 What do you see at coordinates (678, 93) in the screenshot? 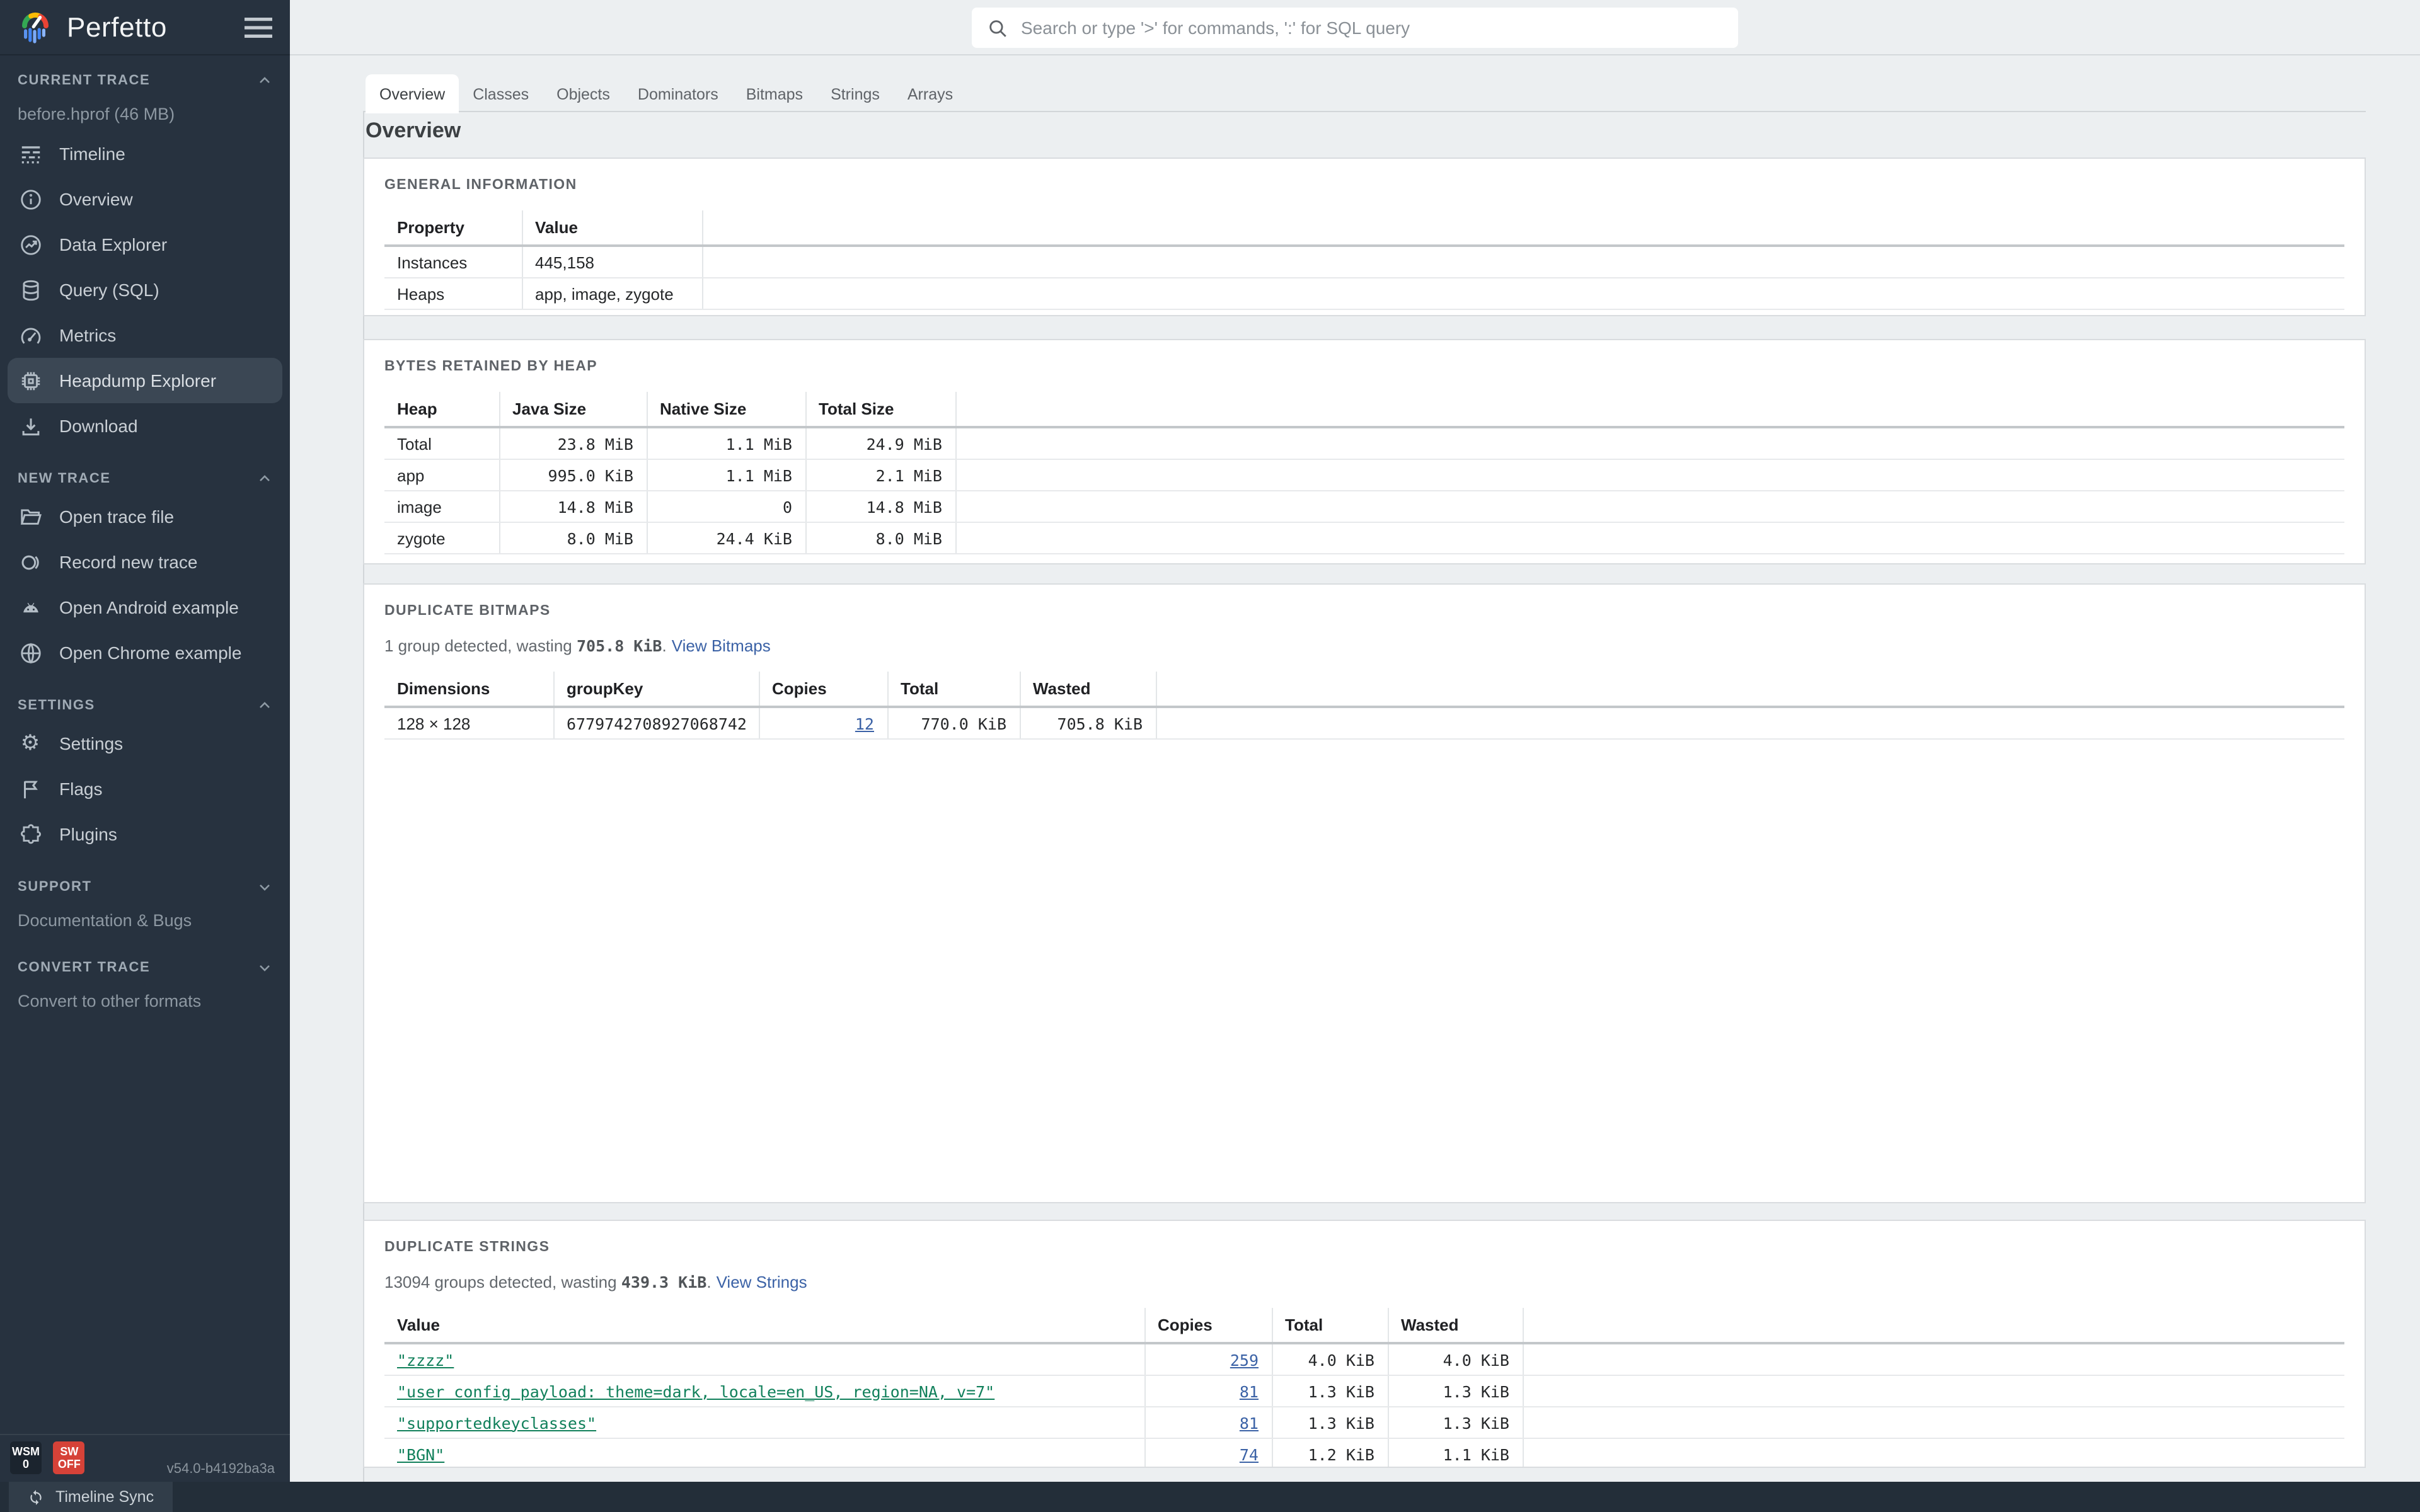
I see `tab-dominators: Dominators` at bounding box center [678, 93].